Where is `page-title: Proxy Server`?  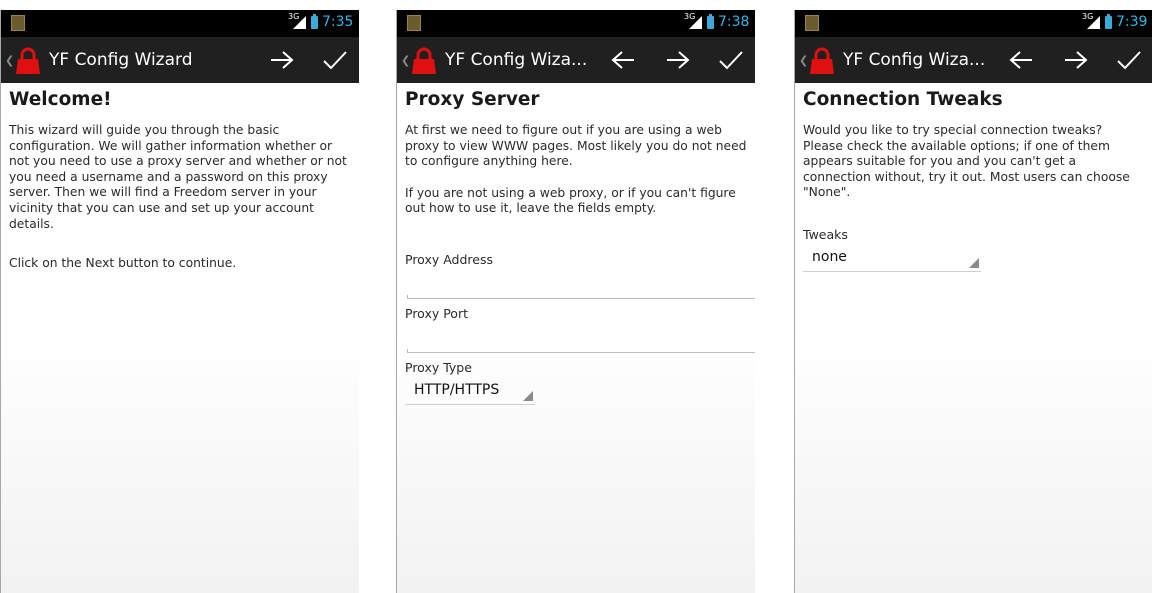
page-title: Proxy Server is located at coordinates (472, 99).